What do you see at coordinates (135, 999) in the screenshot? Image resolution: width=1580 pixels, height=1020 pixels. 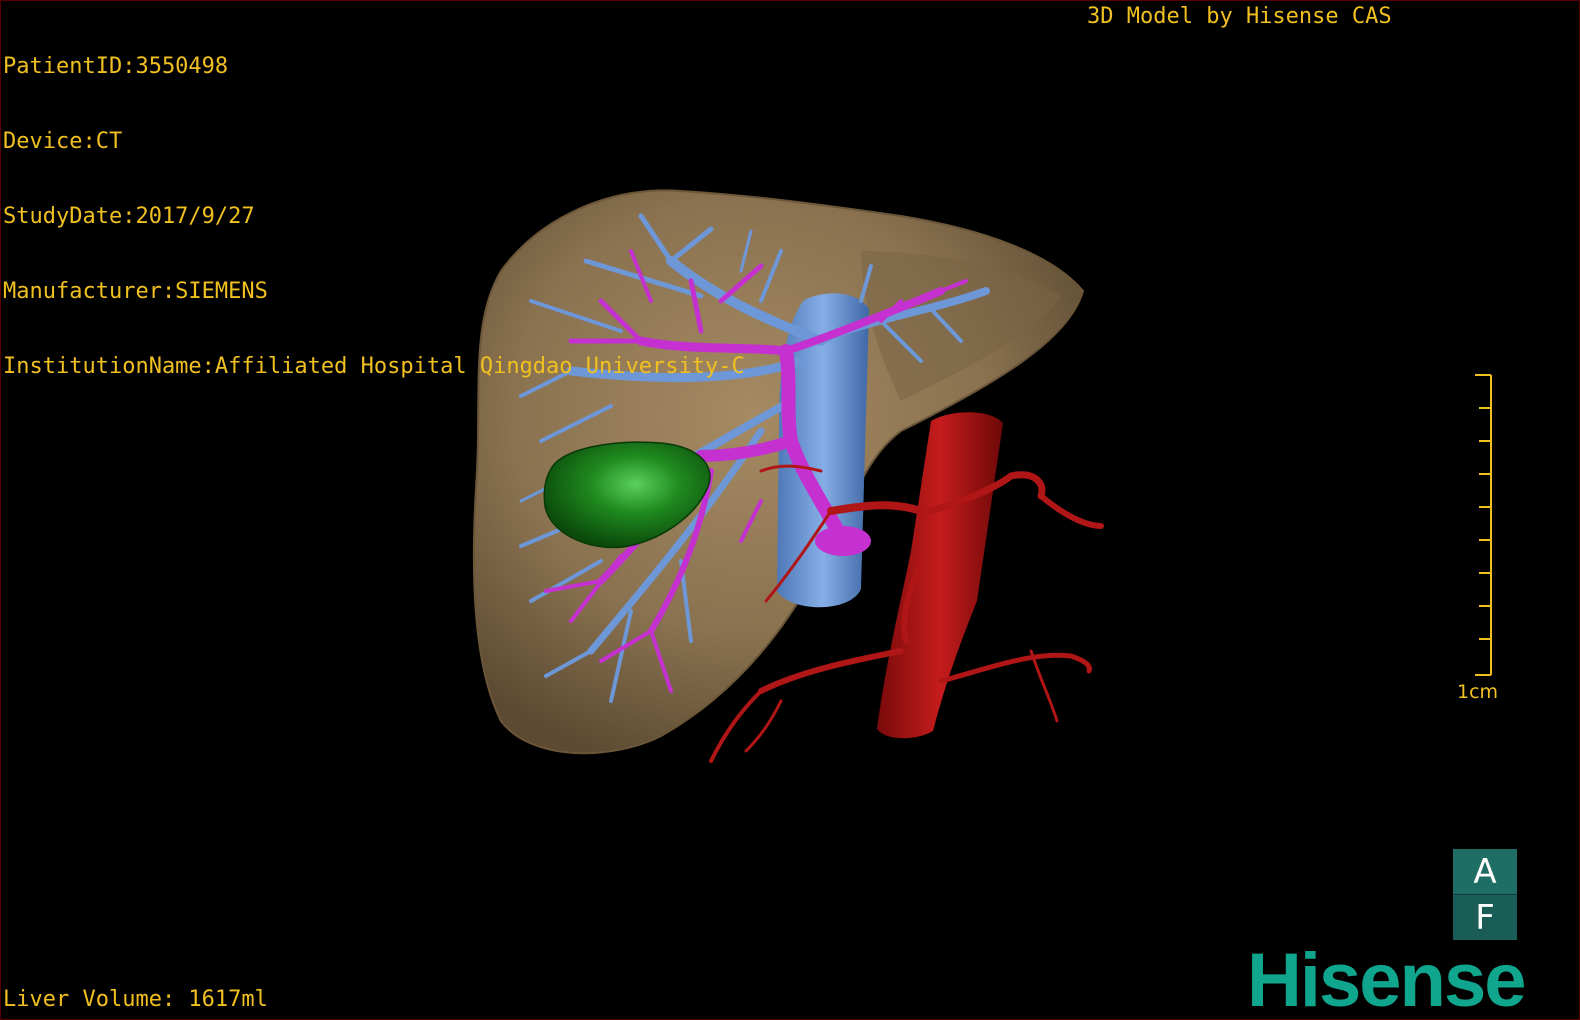 I see `liver-volume-text: Liver Volume: 1617ml` at bounding box center [135, 999].